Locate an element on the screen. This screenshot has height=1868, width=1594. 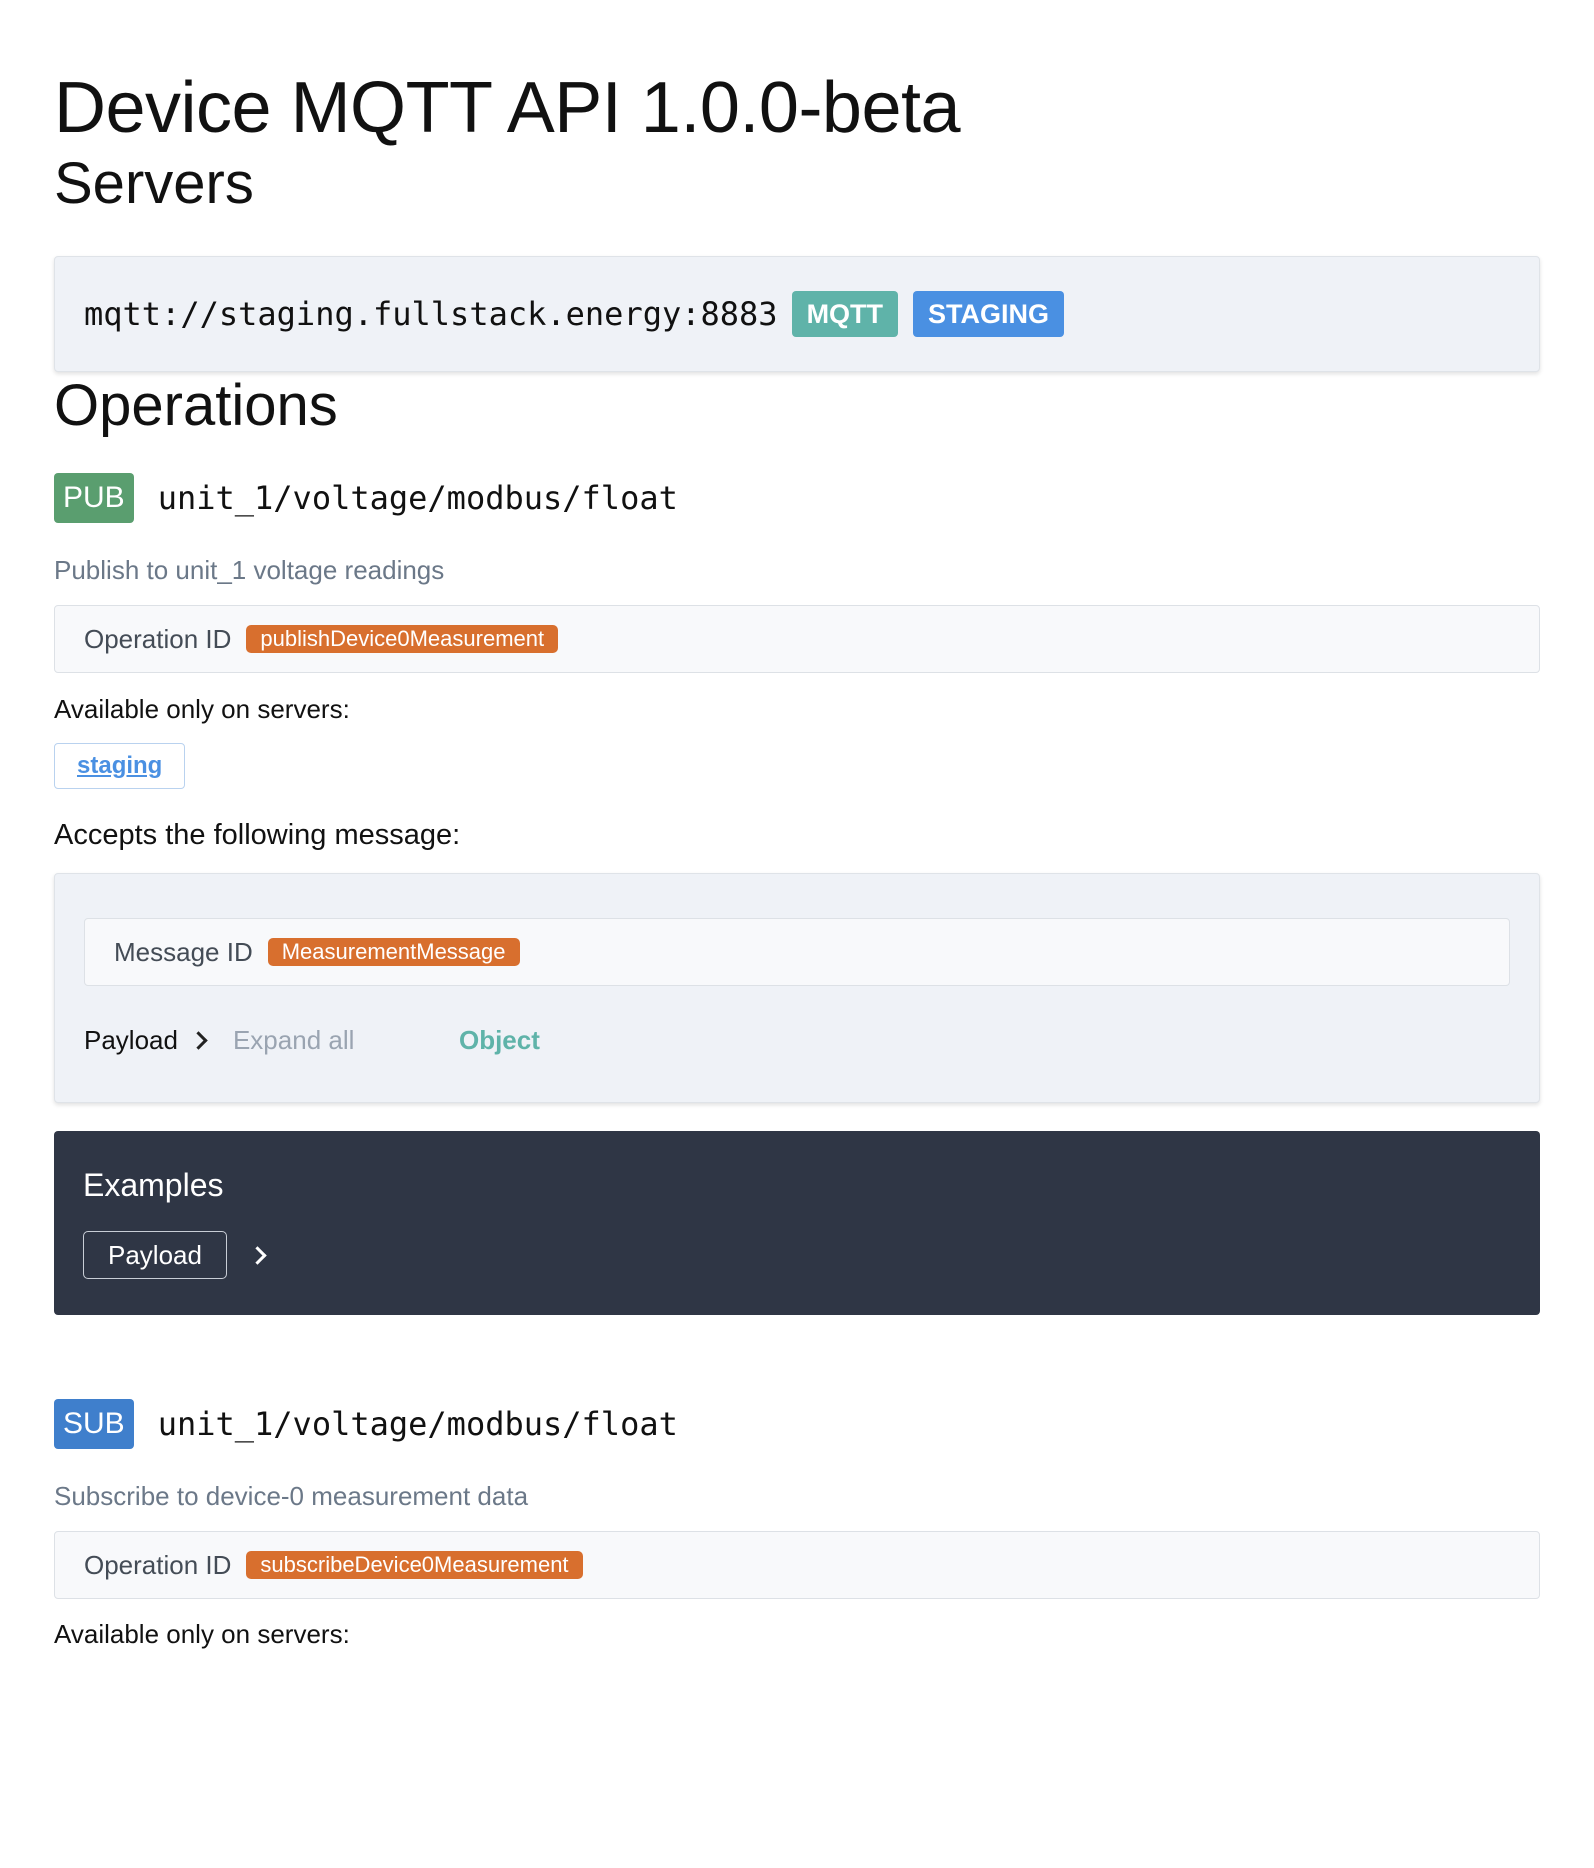
accepts-message-label: Accepts the following message: is located at coordinates (257, 835).